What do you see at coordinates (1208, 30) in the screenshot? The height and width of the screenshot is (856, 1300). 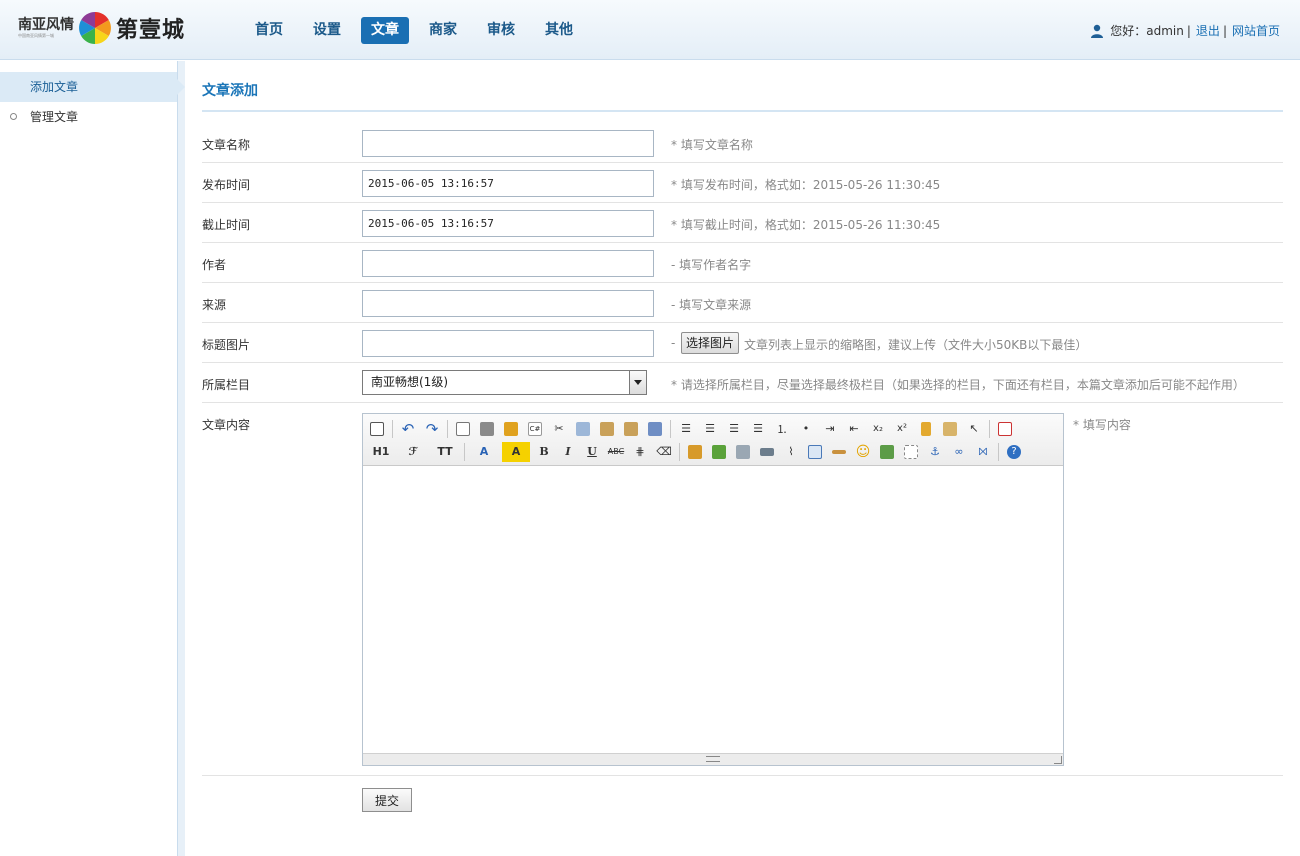 I see `logout-link: 退出` at bounding box center [1208, 30].